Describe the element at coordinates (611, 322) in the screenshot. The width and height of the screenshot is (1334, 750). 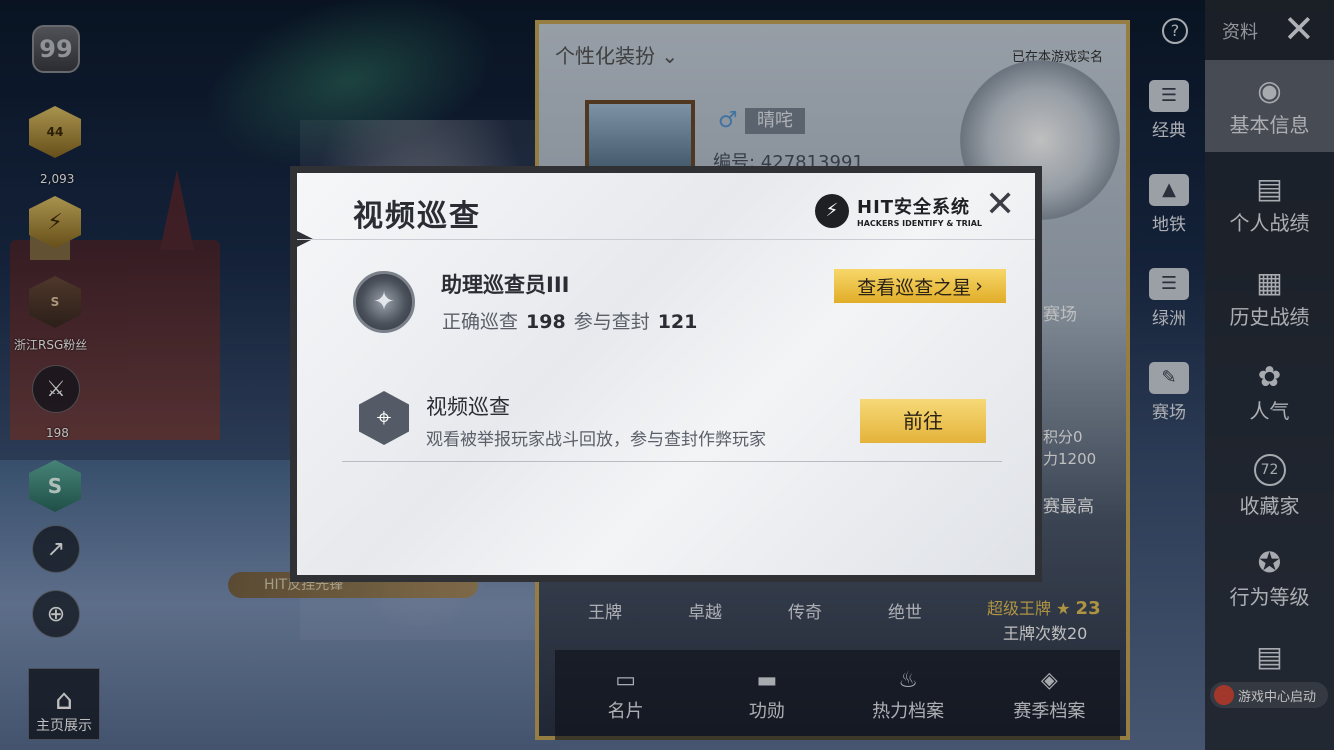
I see `ban-label: 参与查封` at that location.